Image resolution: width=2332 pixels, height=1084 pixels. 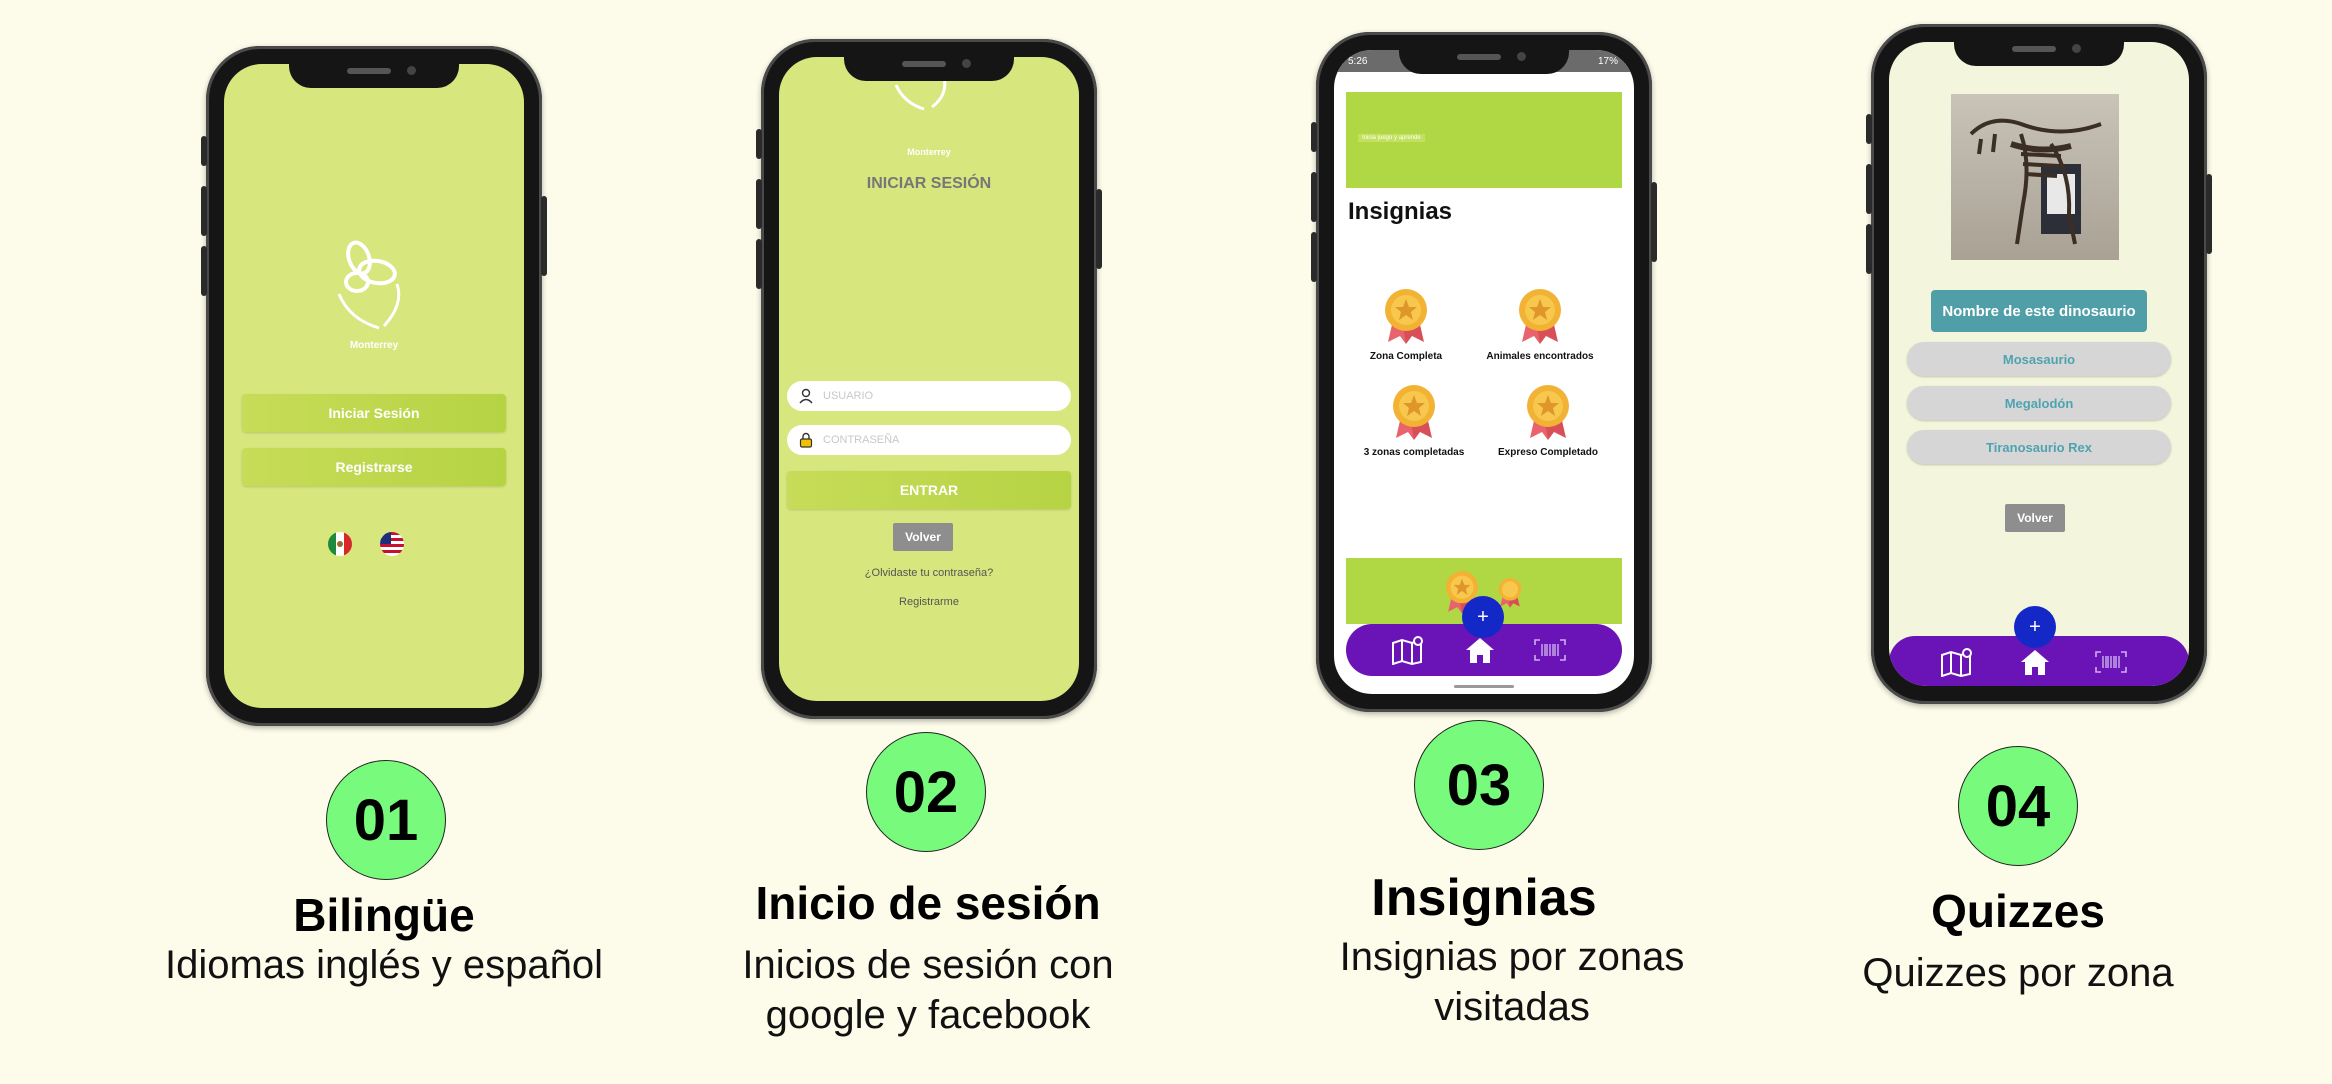 I want to click on home-indicator, so click(x=1484, y=686).